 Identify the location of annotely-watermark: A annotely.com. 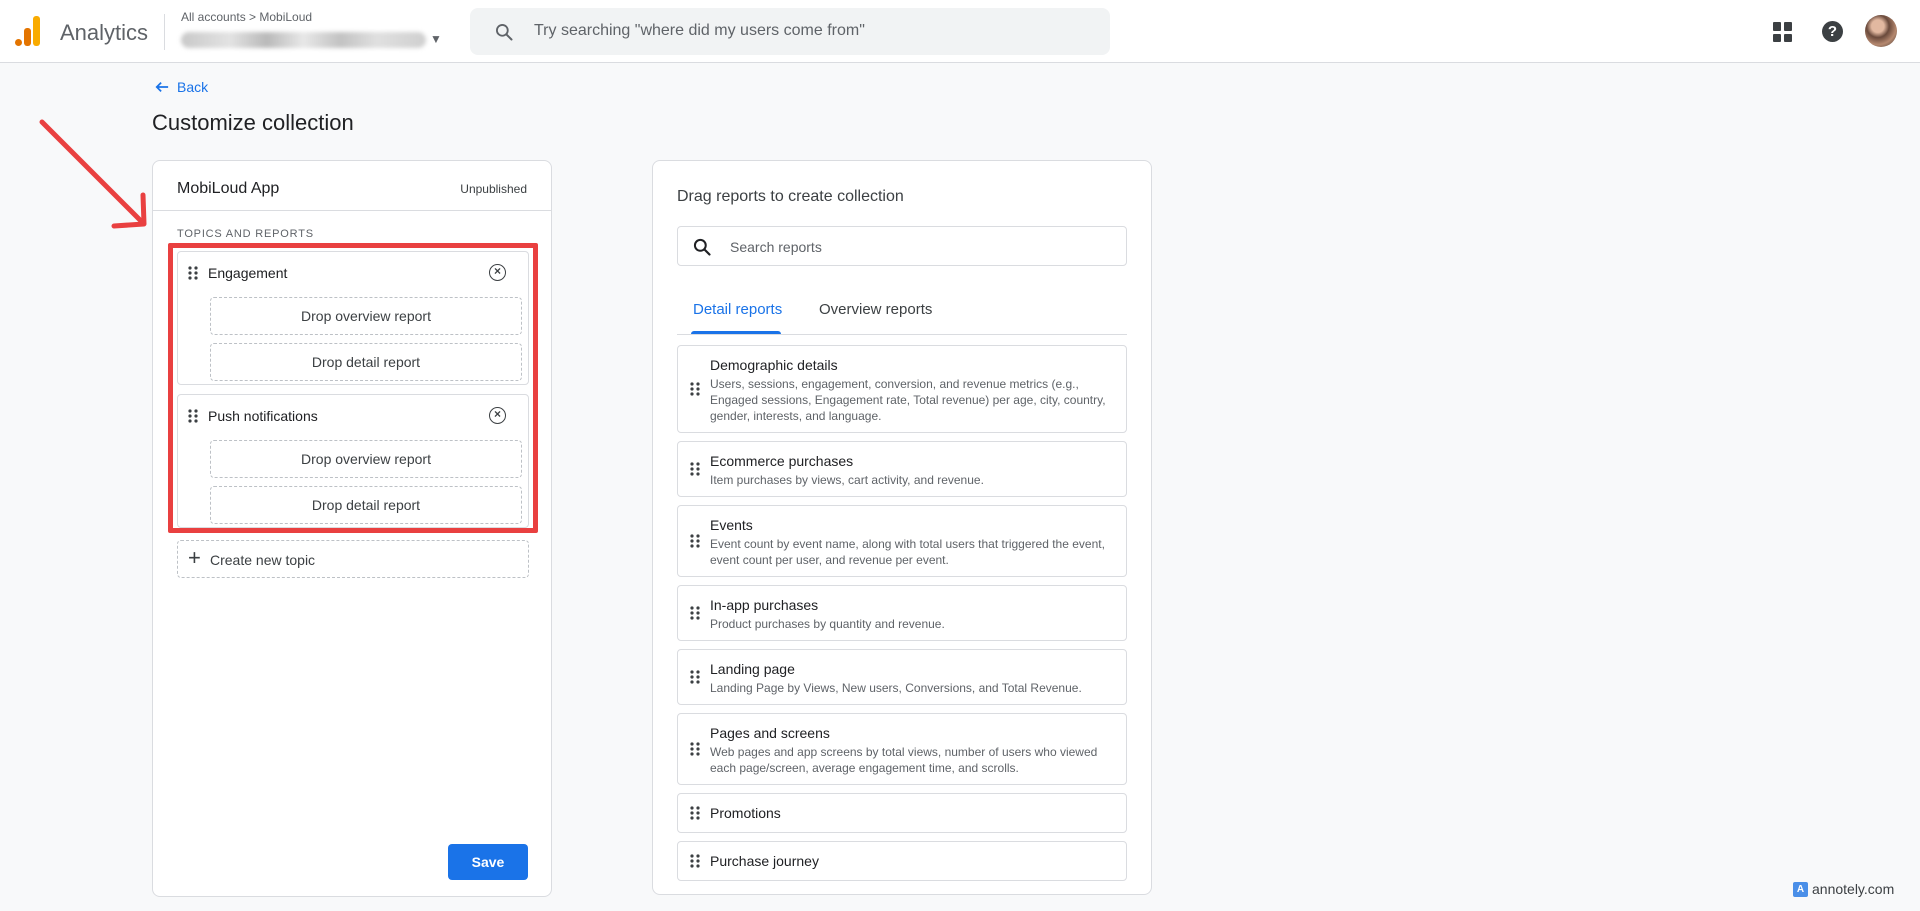
(1843, 889).